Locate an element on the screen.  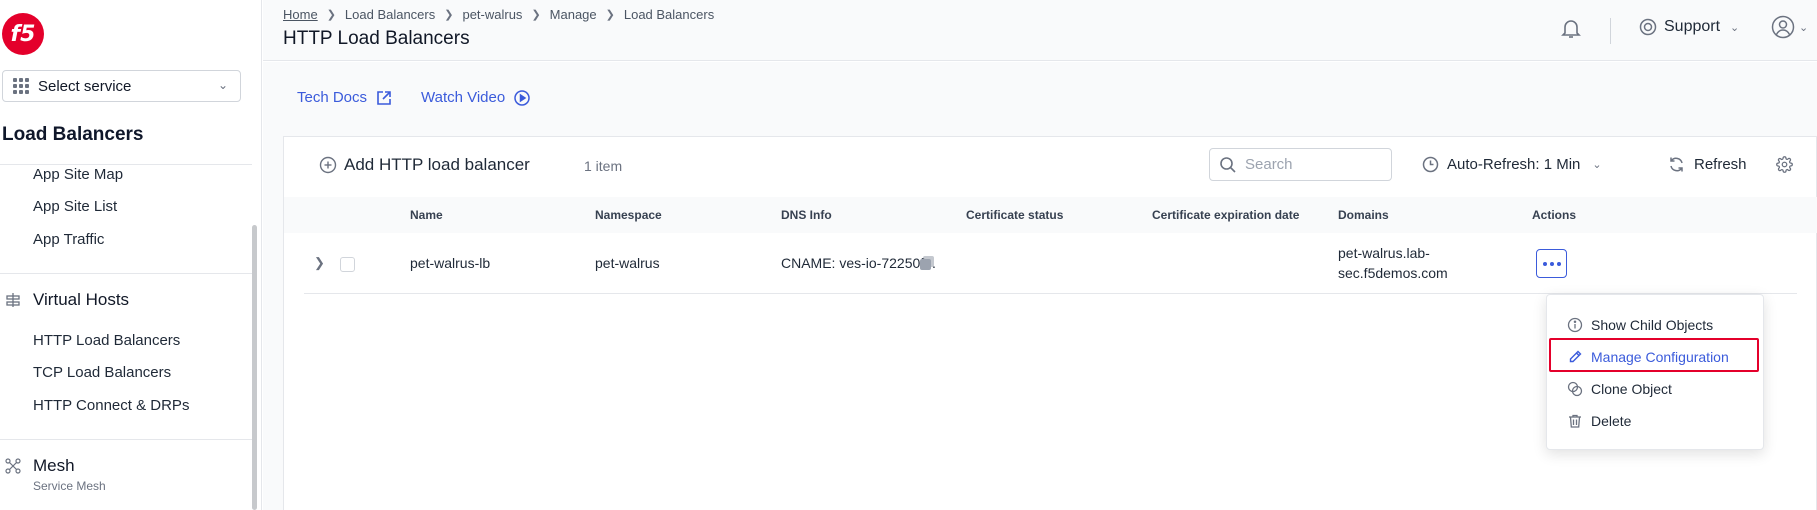
refresh-button: Refresh is located at coordinates (1707, 164).